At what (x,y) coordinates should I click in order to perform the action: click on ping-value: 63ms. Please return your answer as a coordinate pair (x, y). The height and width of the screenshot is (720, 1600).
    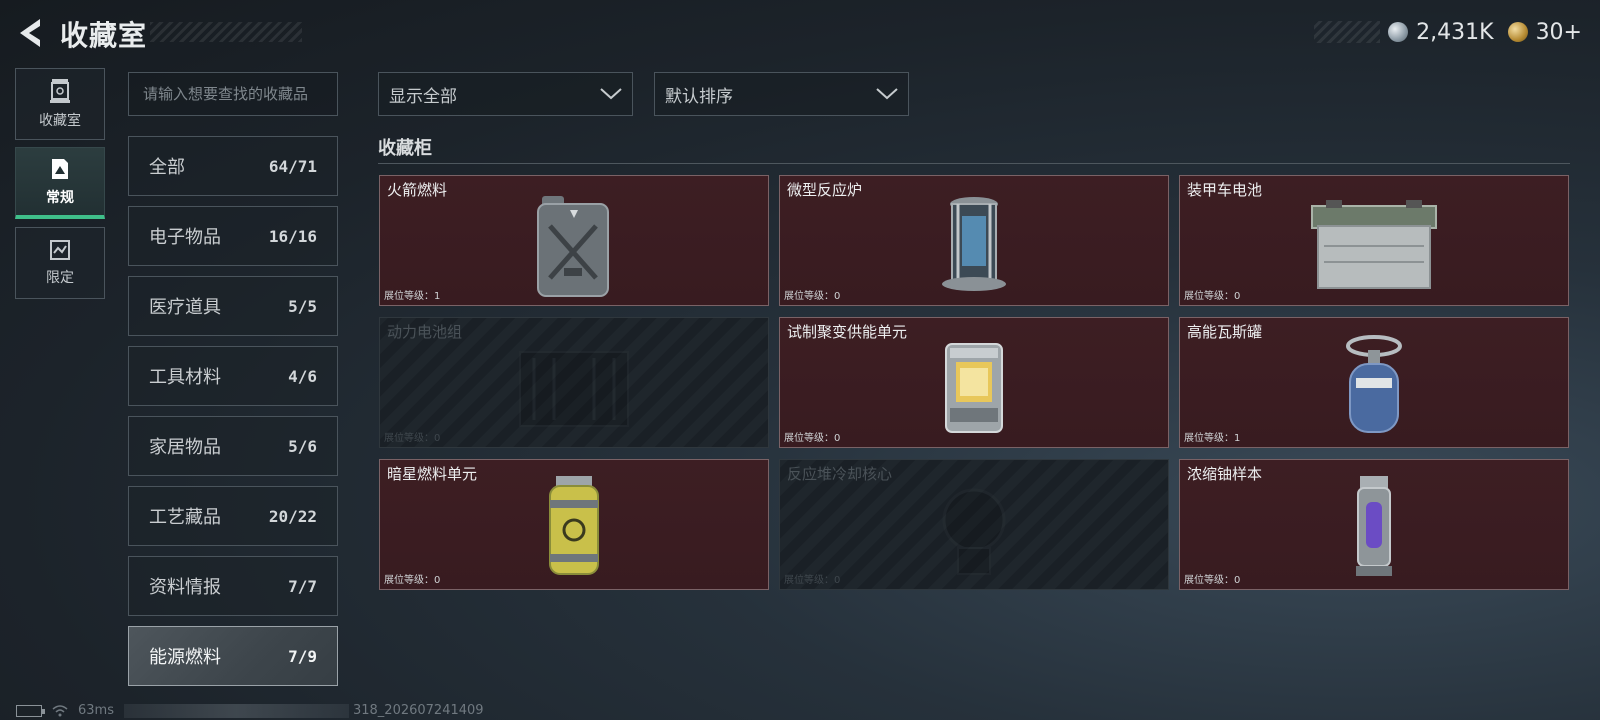
    Looking at the image, I should click on (96, 710).